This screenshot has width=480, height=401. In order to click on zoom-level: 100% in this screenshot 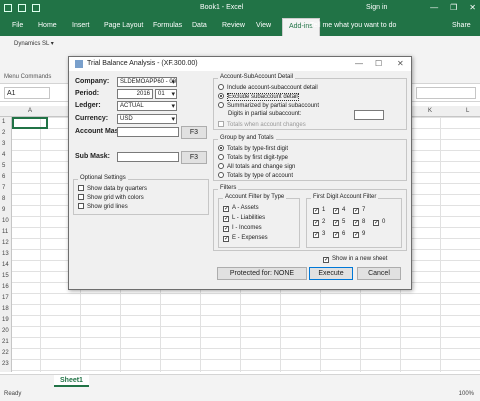, I will do `click(466, 394)`.